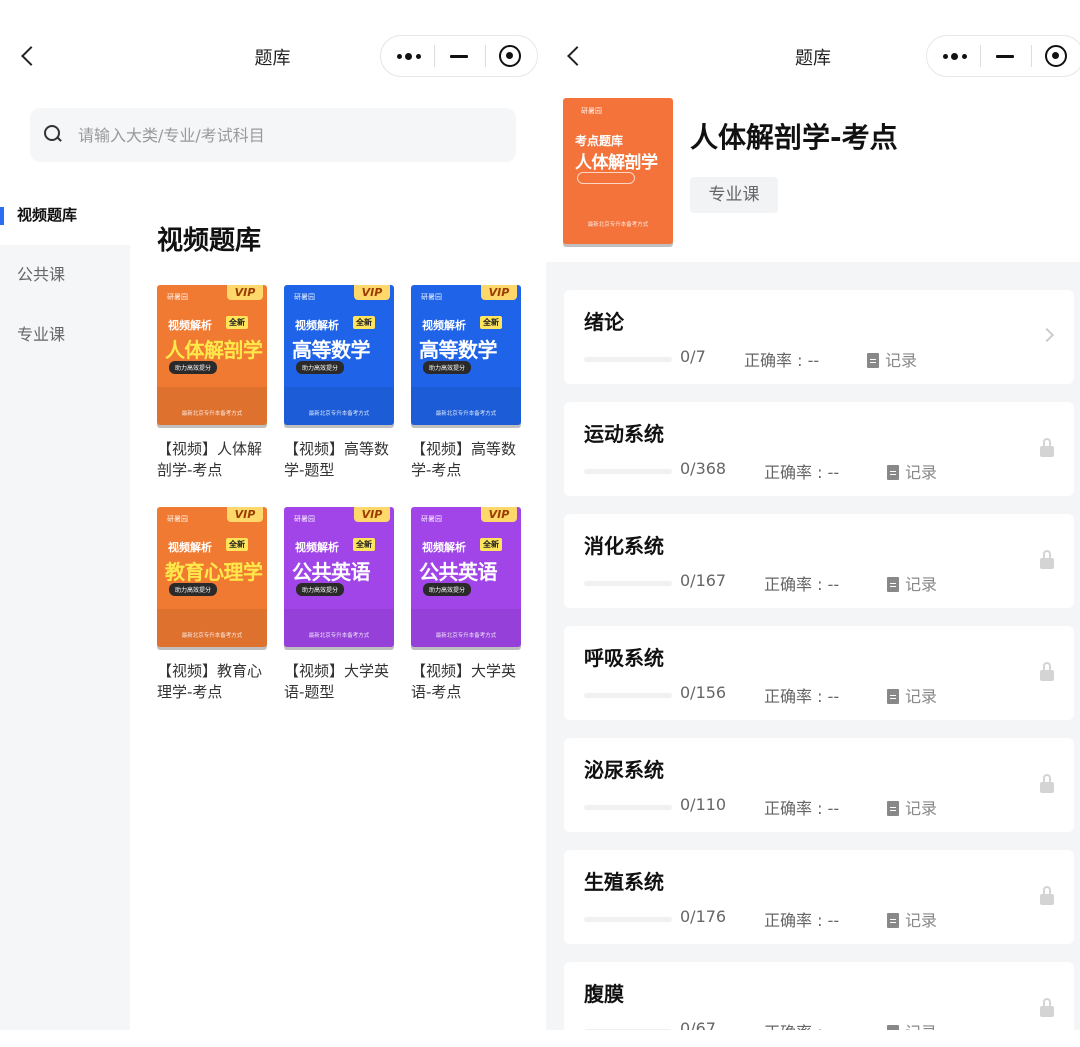 The image size is (1080, 1047). Describe the element at coordinates (599, 141) in the screenshot. I see `cover-subtitle: 考点题库` at that location.